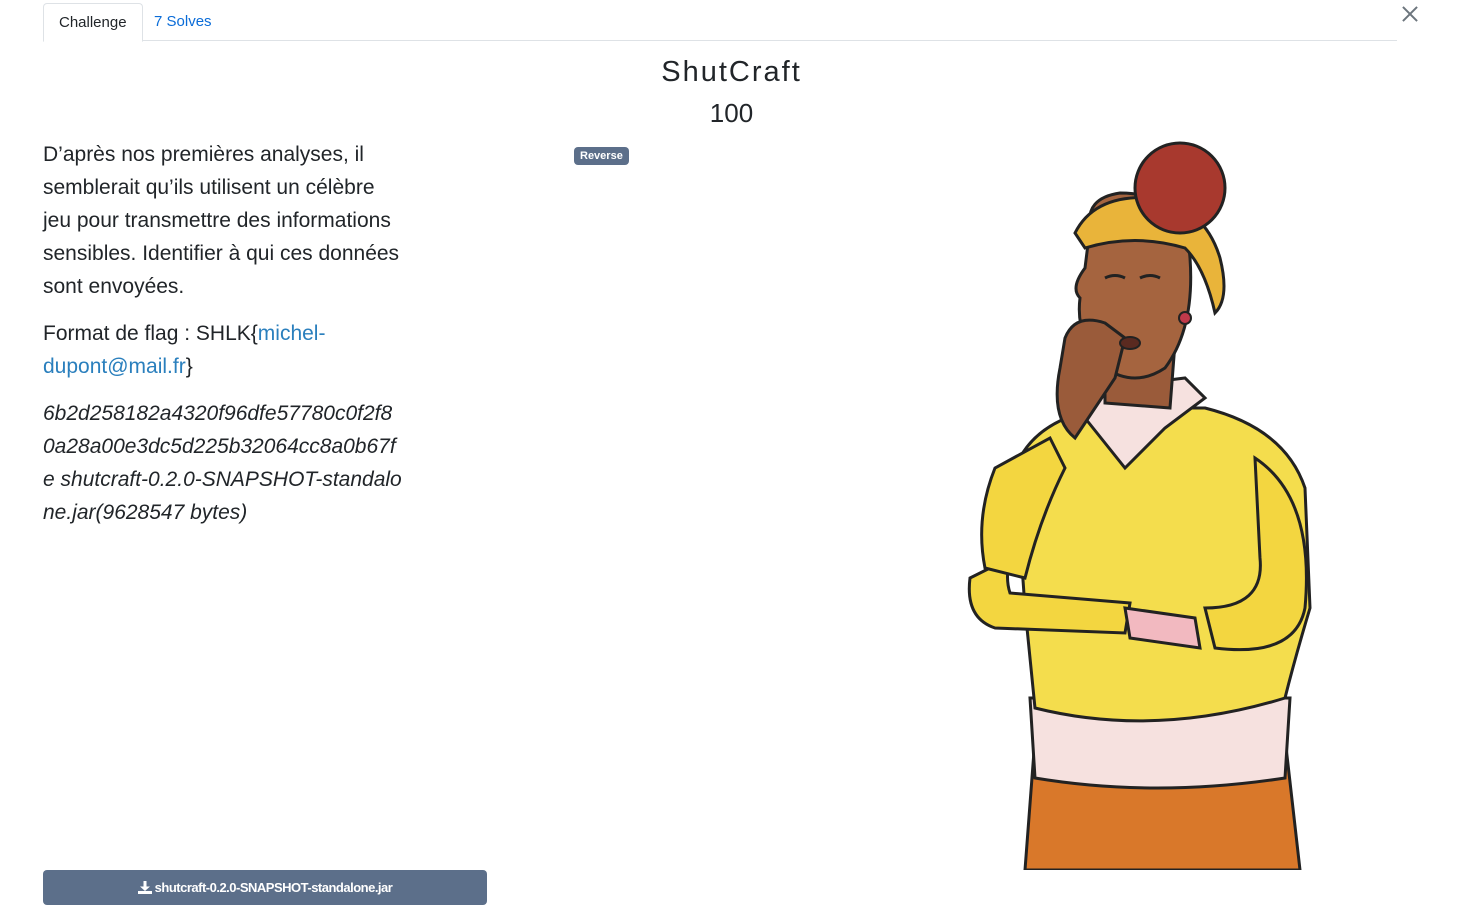 The width and height of the screenshot is (1463, 916). I want to click on tag-badge: Reverse, so click(601, 156).